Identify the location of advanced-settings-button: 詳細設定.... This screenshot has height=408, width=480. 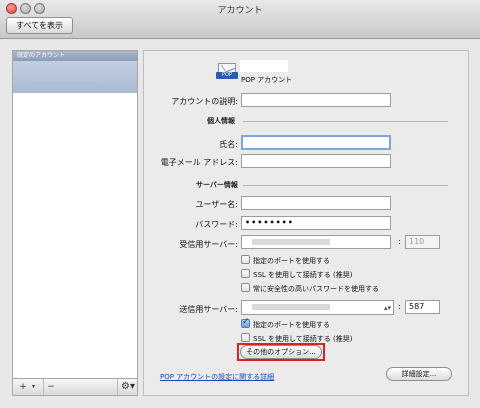
(419, 374).